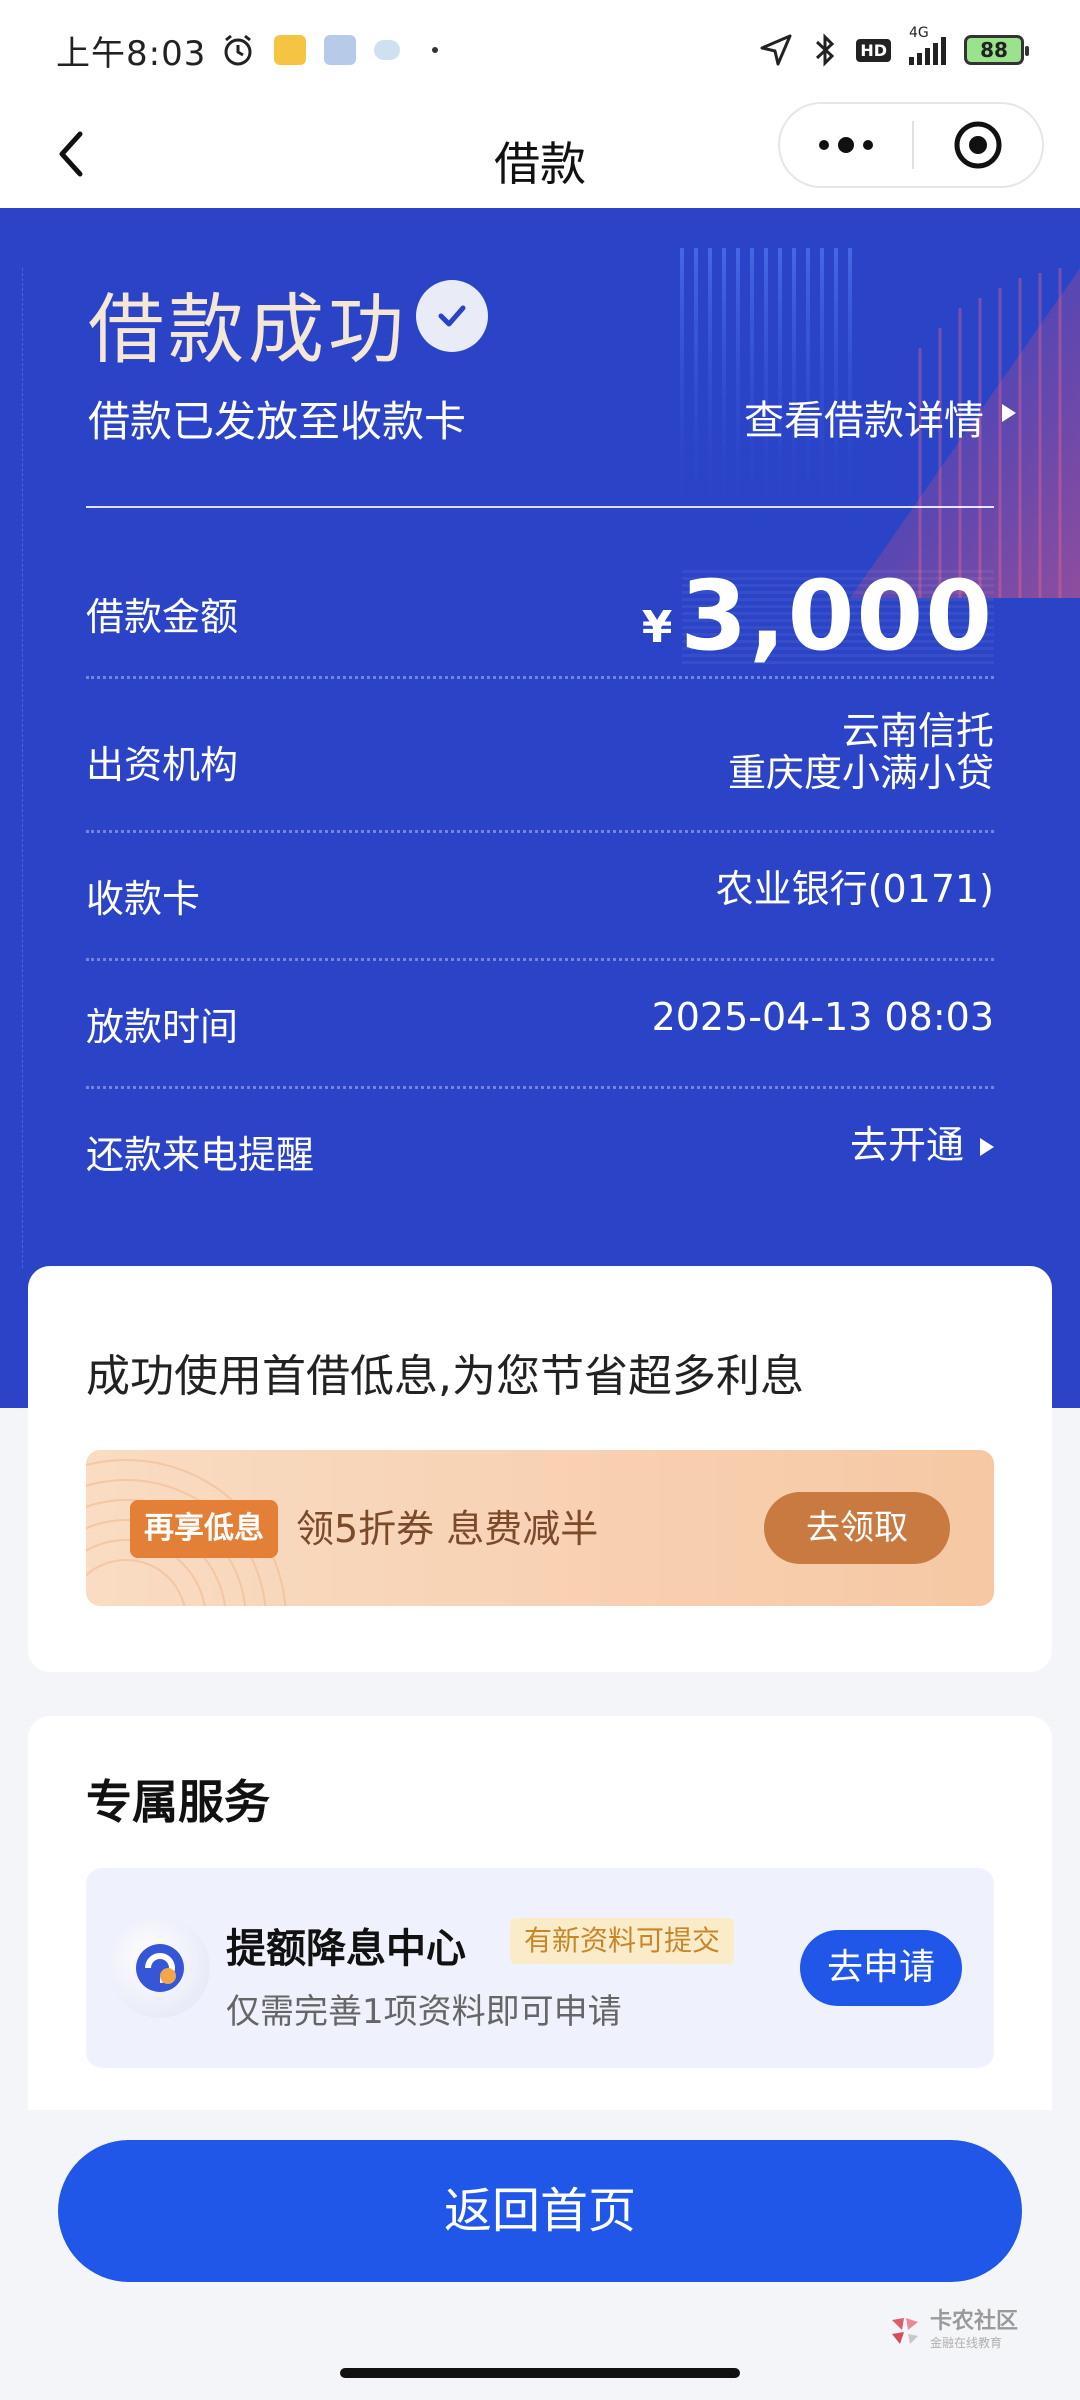  I want to click on bottom-action-area: 返回首页 卡农社区 金融在线教育, so click(540, 2255).